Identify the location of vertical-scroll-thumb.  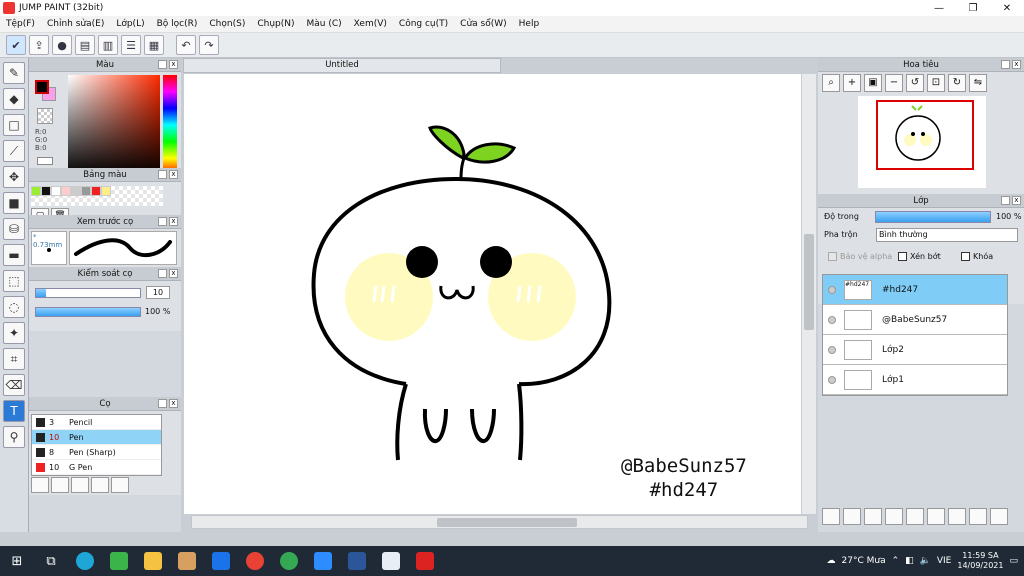
(809, 282).